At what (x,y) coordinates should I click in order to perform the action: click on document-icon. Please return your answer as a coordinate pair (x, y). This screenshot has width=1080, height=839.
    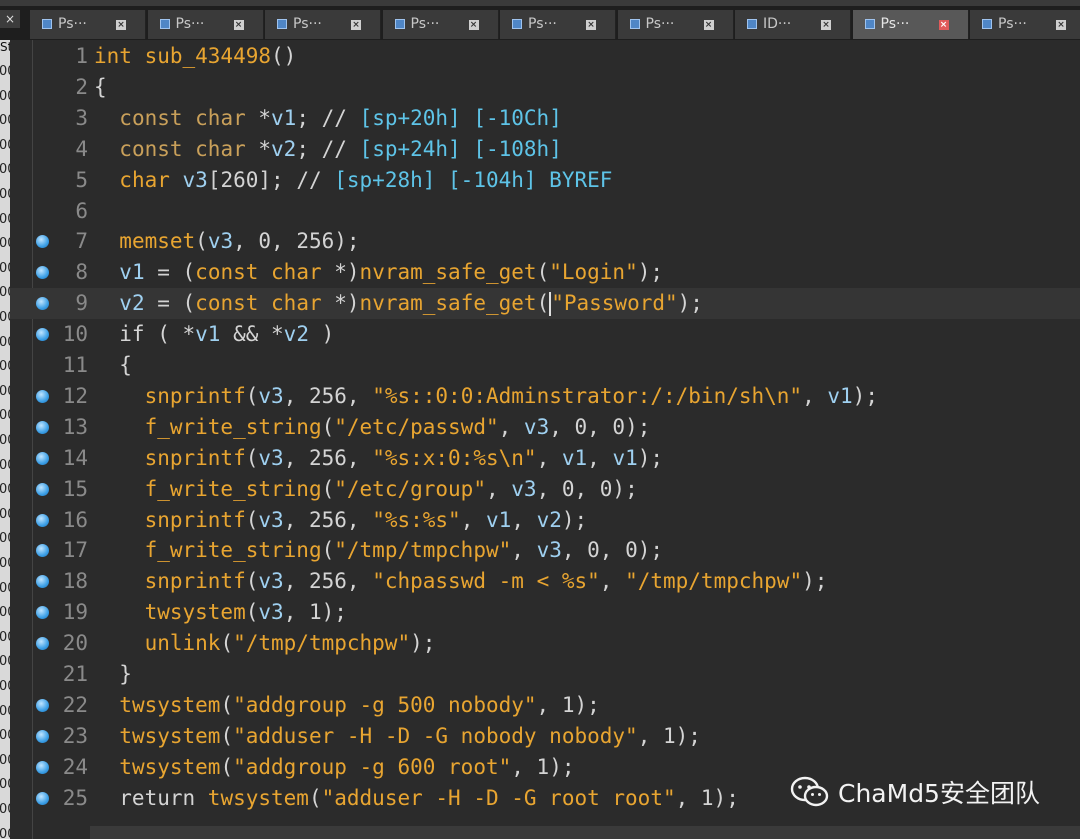
    Looking at the image, I should click on (752, 24).